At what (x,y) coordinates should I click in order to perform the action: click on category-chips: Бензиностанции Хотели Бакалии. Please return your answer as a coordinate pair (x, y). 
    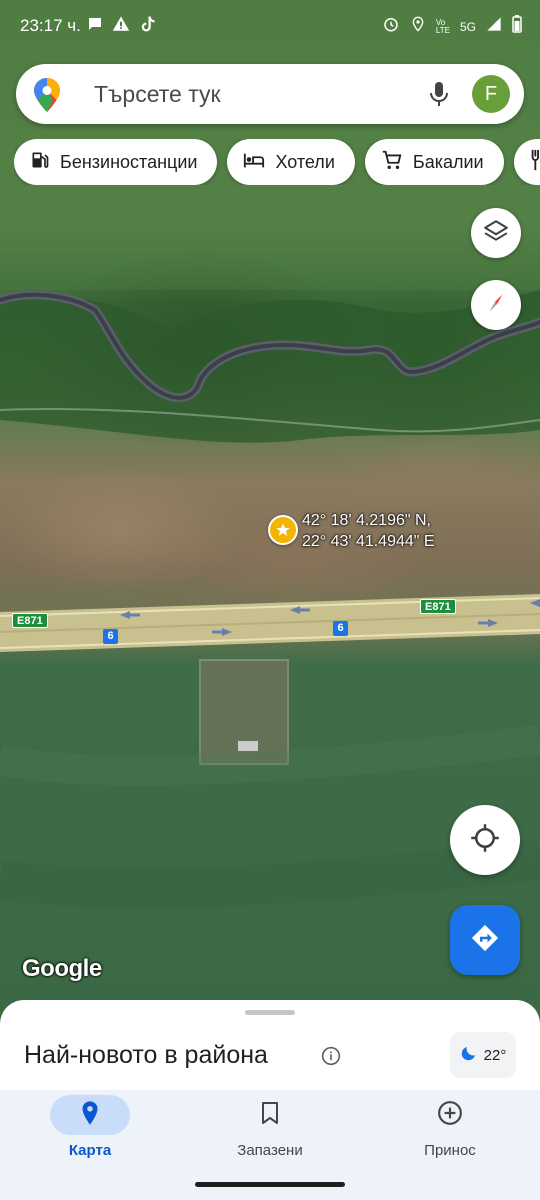
    Looking at the image, I should click on (277, 162).